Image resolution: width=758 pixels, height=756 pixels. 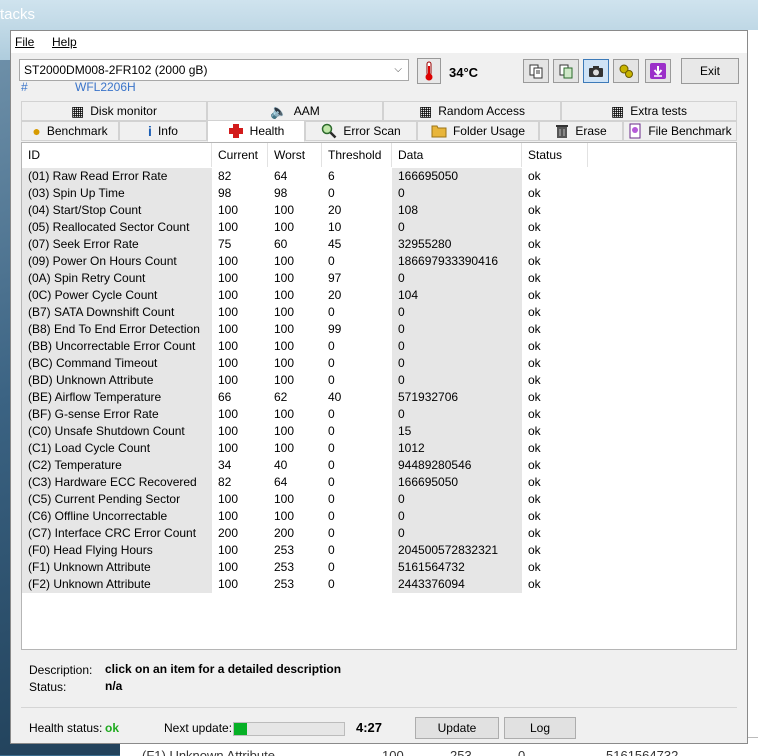 What do you see at coordinates (680, 131) in the screenshot?
I see `tab-file-benchmark: File Benchmark` at bounding box center [680, 131].